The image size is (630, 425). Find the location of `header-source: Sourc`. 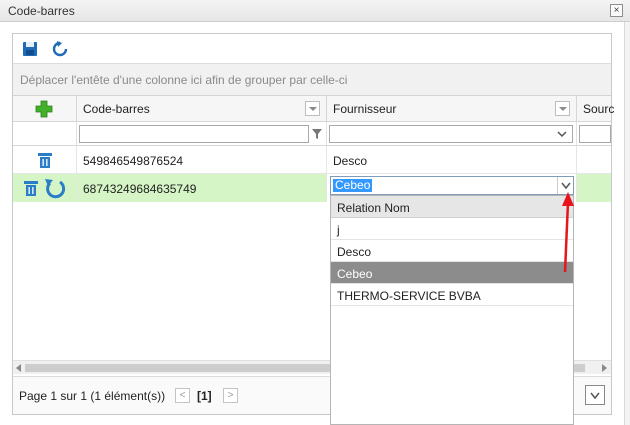

header-source: Sourc is located at coordinates (596, 109).